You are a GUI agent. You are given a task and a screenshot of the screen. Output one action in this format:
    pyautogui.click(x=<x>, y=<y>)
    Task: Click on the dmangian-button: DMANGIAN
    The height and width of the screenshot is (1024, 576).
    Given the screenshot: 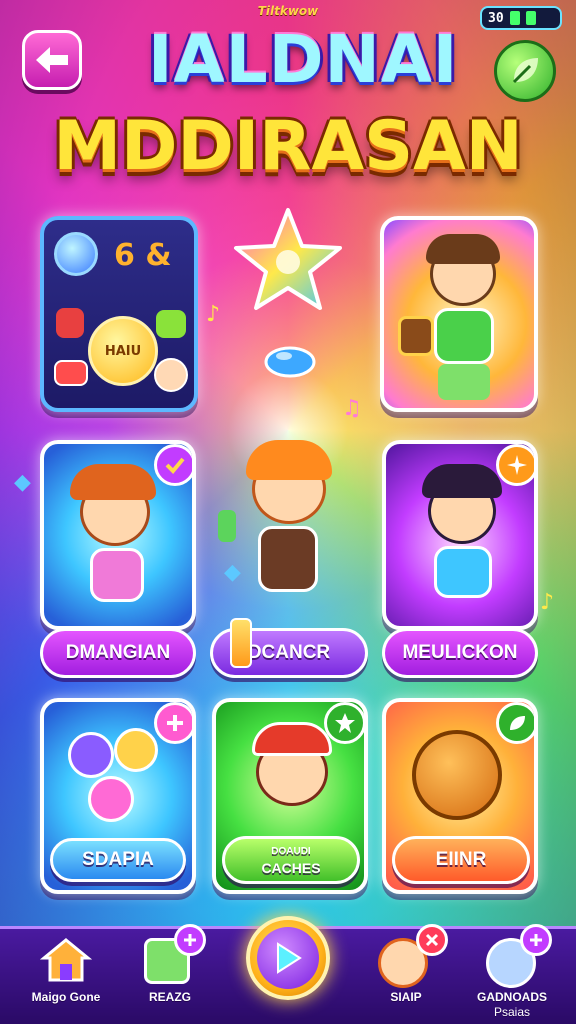 What is the action you would take?
    pyautogui.click(x=118, y=653)
    